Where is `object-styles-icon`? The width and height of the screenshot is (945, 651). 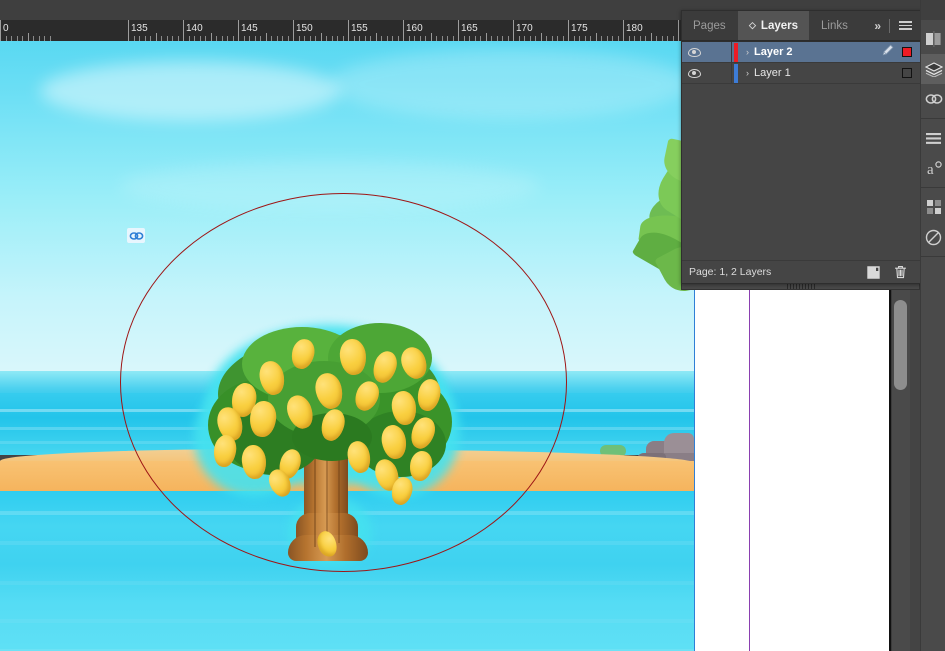
object-styles-icon is located at coordinates (933, 207).